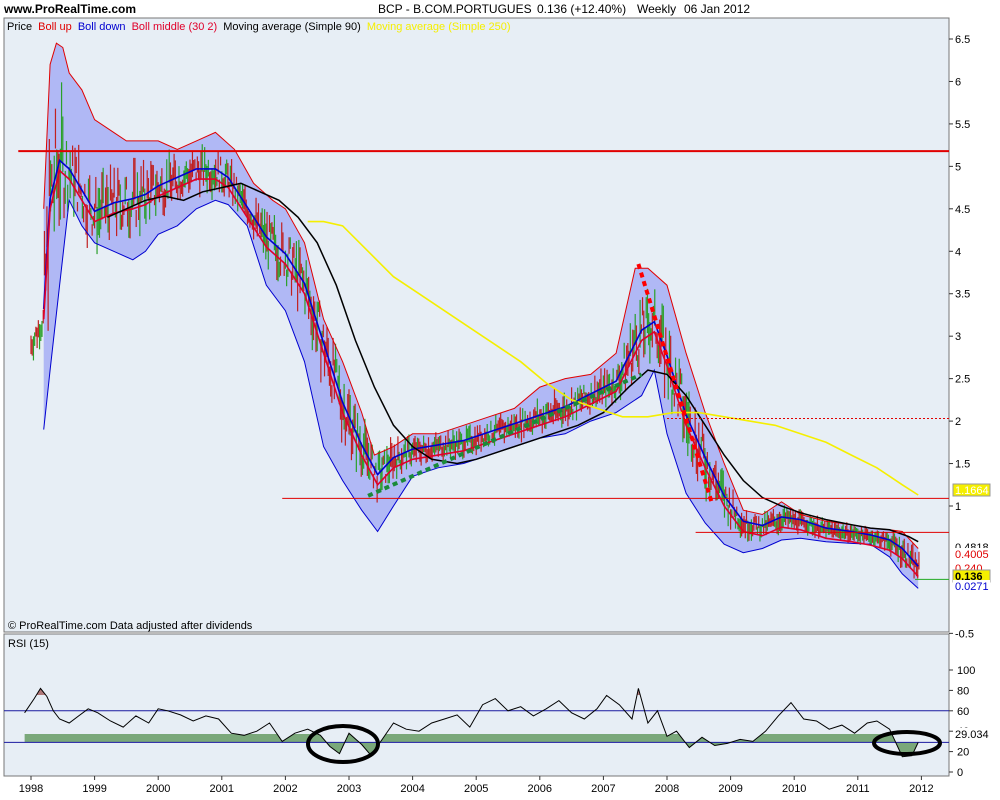  I want to click on x-tick-label: 2002, so click(285, 789).